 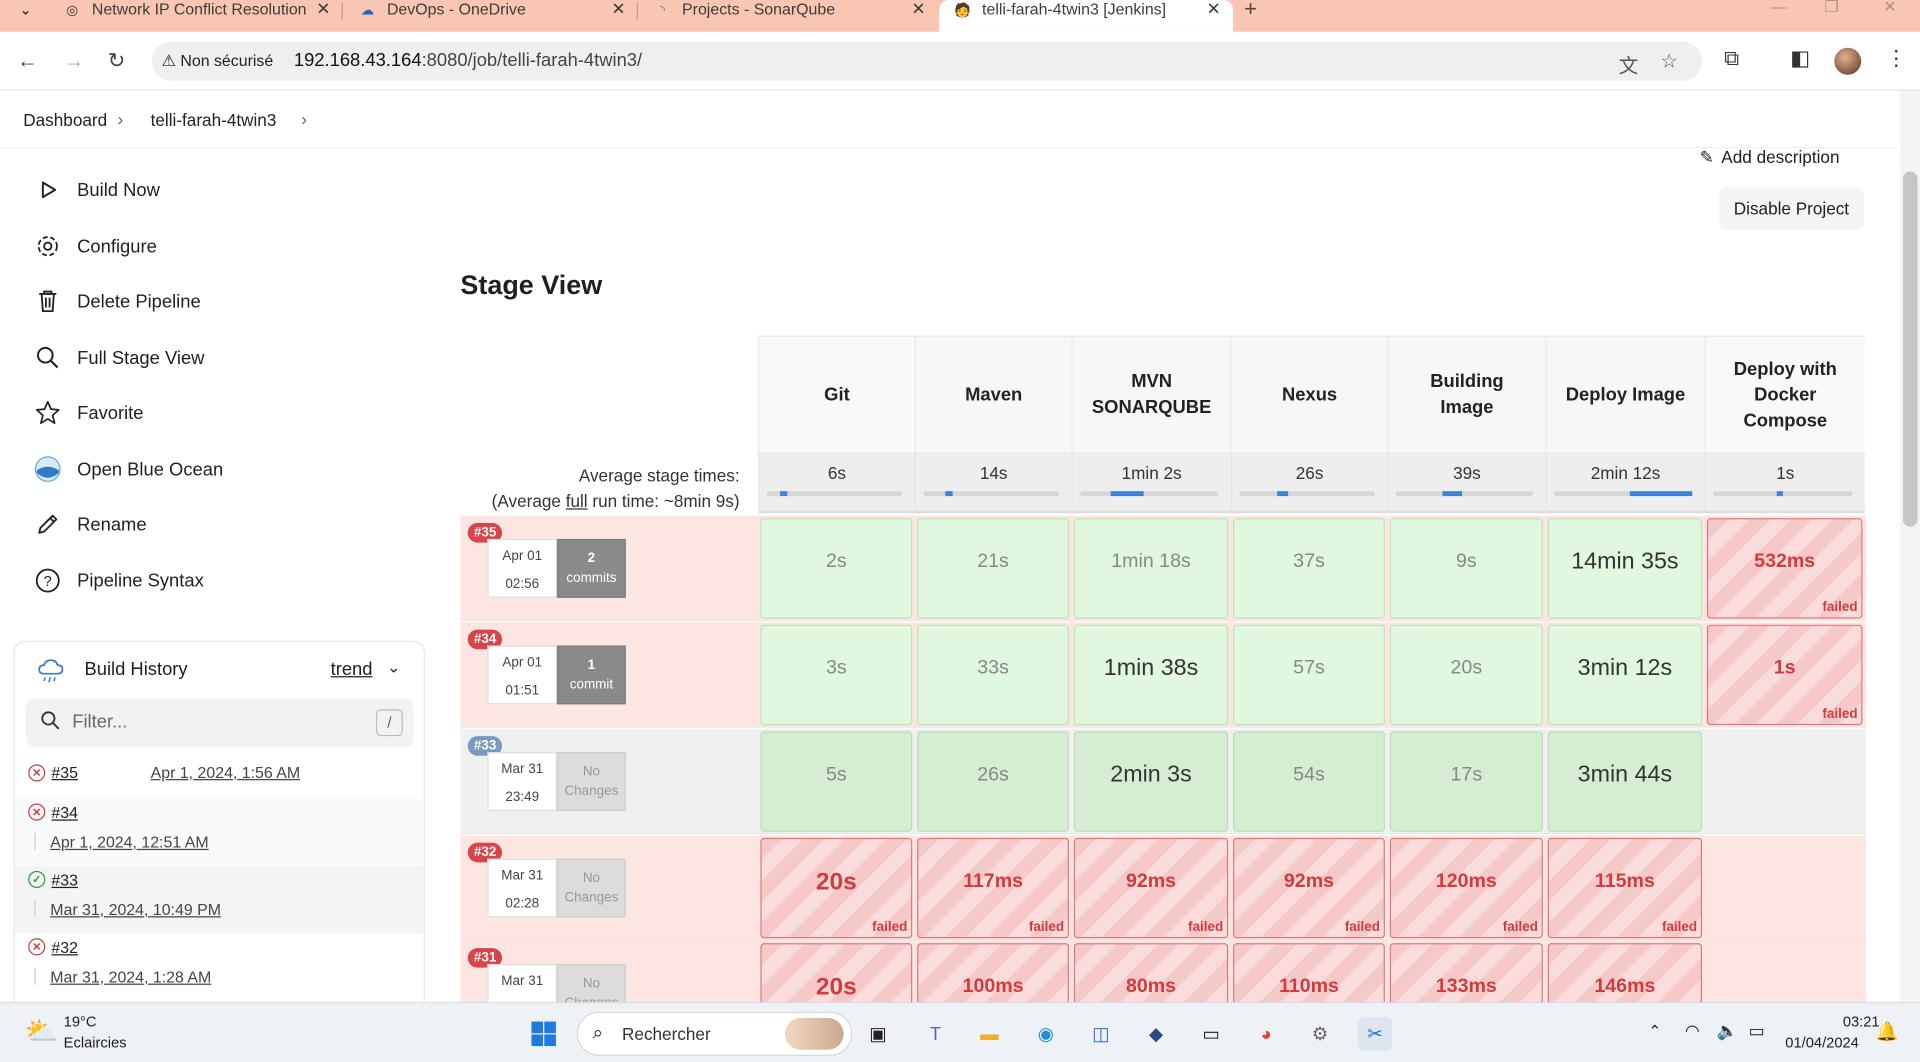 I want to click on stage-cell: 54s, so click(x=1309, y=781).